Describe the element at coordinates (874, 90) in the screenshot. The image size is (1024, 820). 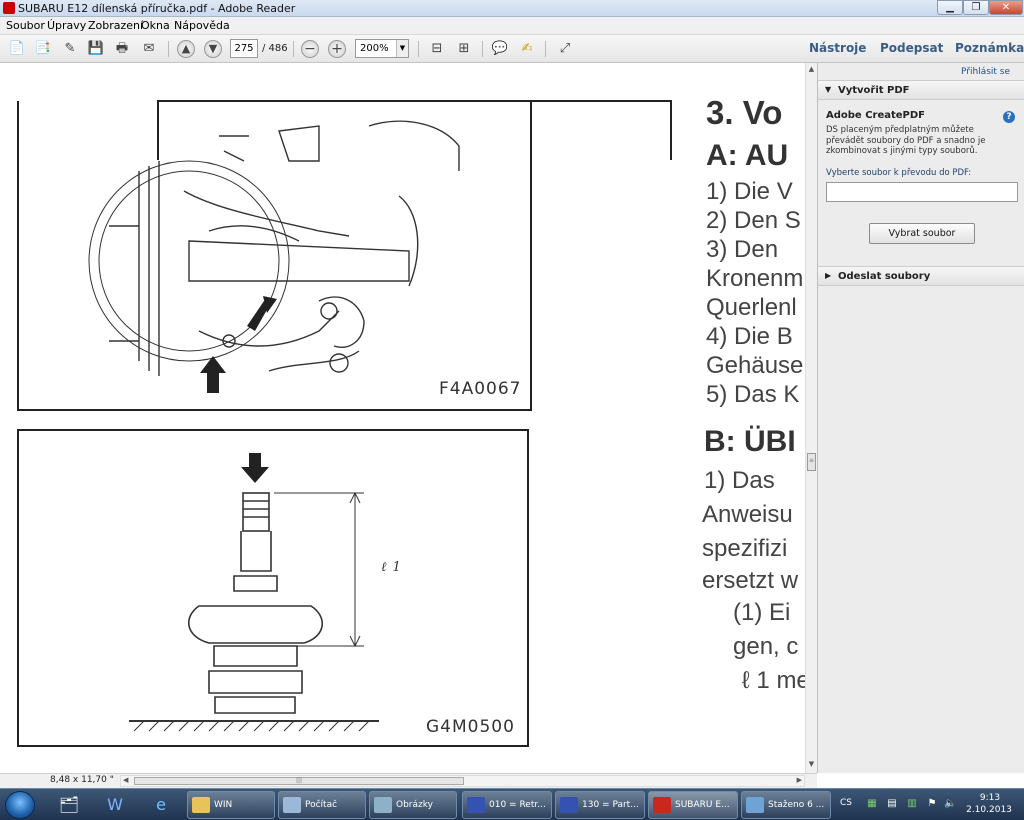
I see `section-create-label: Vytvořit PDF` at that location.